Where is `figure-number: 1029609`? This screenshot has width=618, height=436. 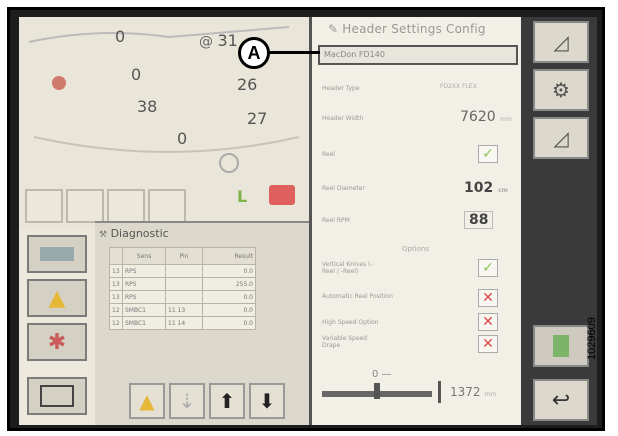
figure-number: 1029609 is located at coordinates (592, 338).